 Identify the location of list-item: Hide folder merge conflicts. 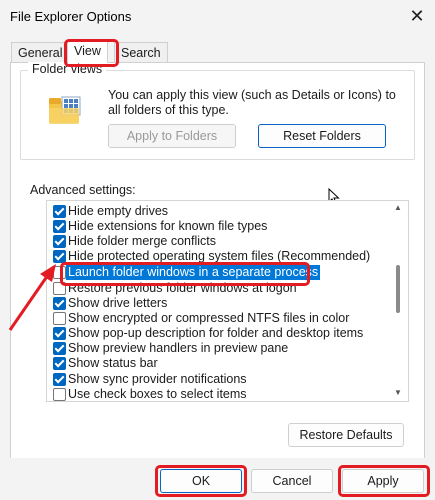
(219, 241).